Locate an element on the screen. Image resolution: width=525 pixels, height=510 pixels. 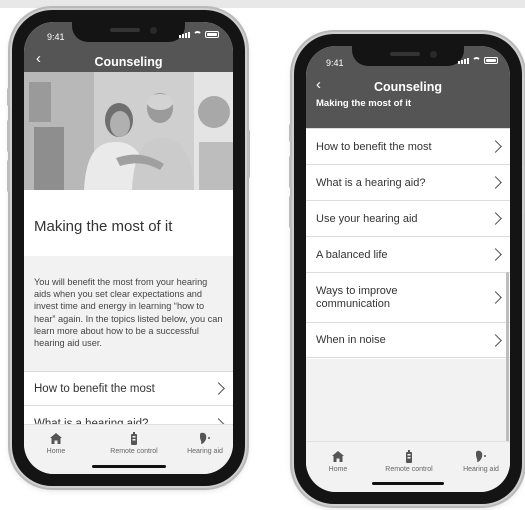
phone-left-volume-up is located at coordinates (8, 136).